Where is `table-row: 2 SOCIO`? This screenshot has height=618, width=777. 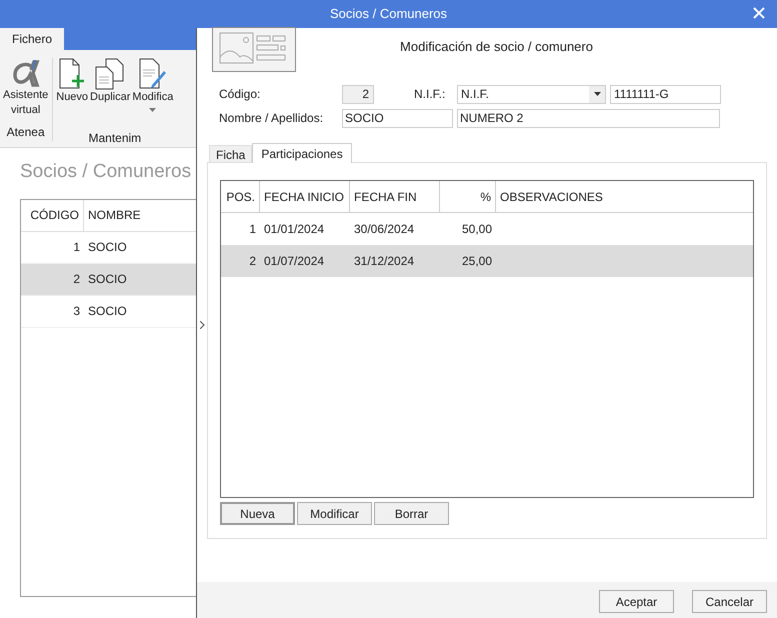
table-row: 2 SOCIO is located at coordinates (108, 280).